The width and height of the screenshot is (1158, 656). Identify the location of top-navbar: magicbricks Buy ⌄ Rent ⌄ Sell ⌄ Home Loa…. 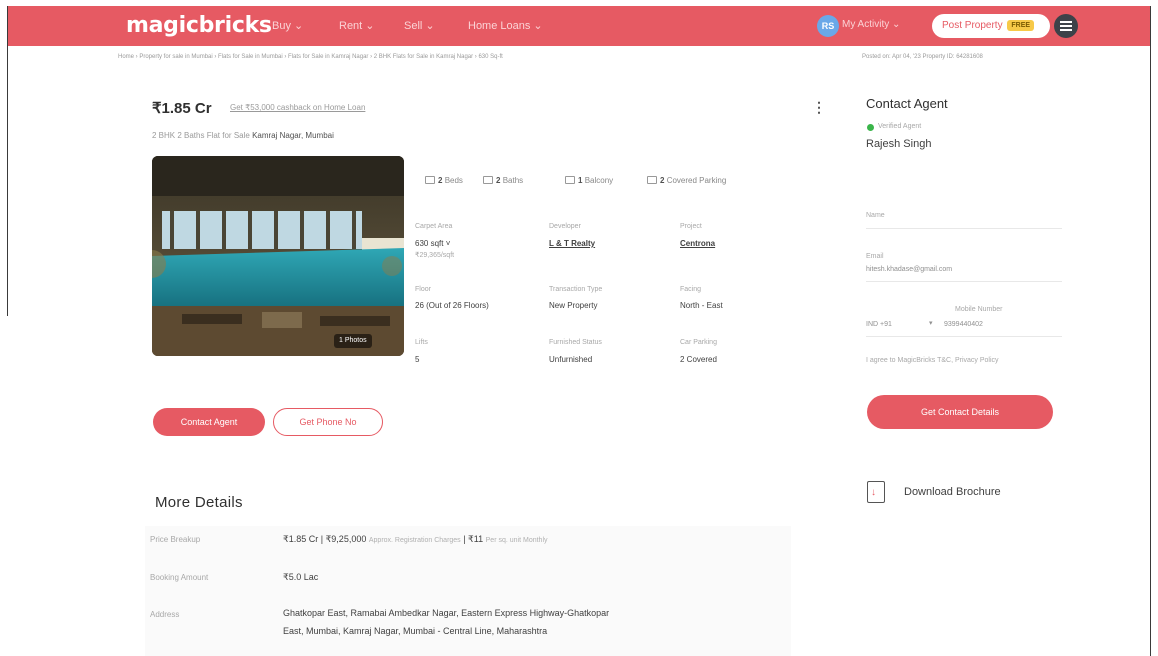
(579, 26).